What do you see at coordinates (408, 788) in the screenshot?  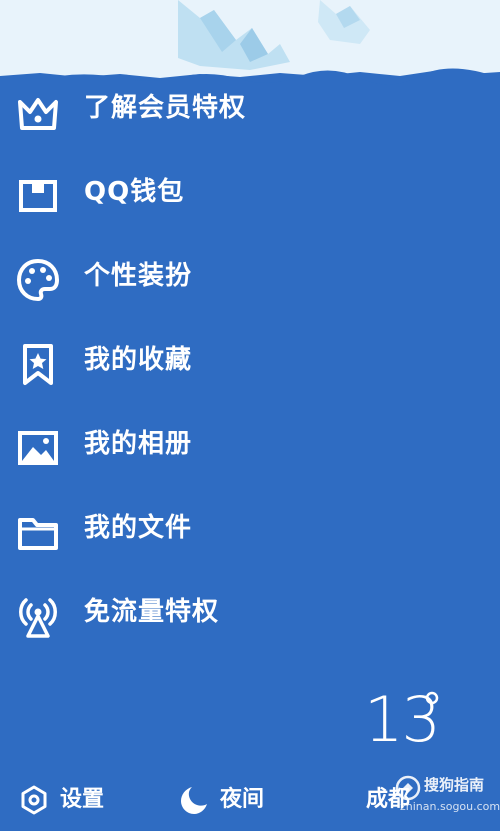 I see `sogou-guide-logo-icon` at bounding box center [408, 788].